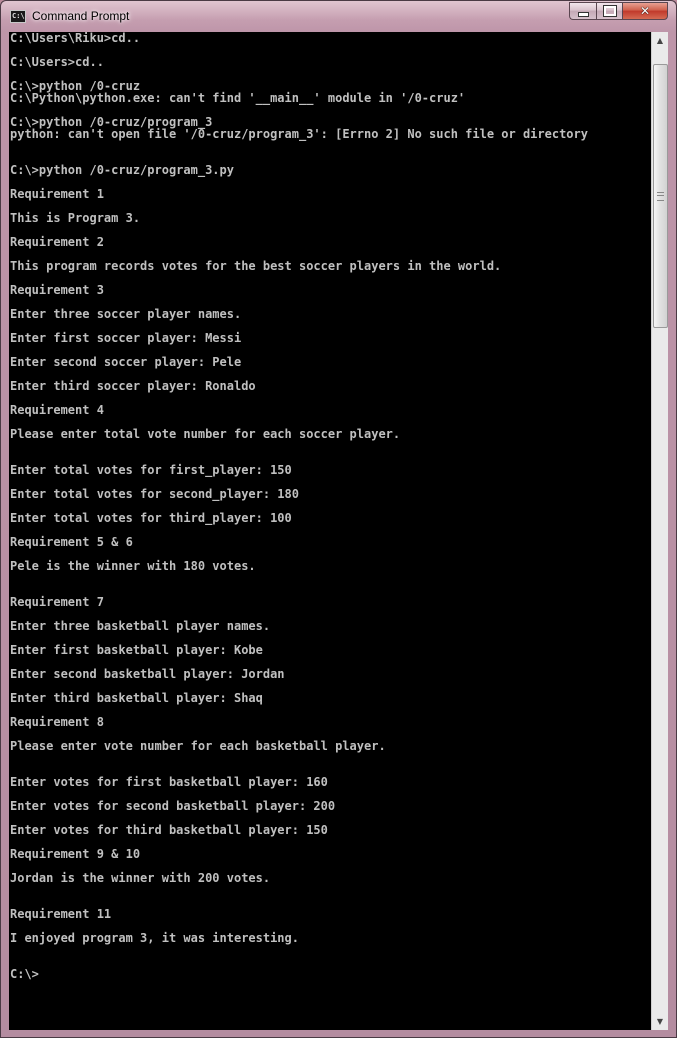 The height and width of the screenshot is (1038, 677). I want to click on scroll-up-button: ▲, so click(660, 40).